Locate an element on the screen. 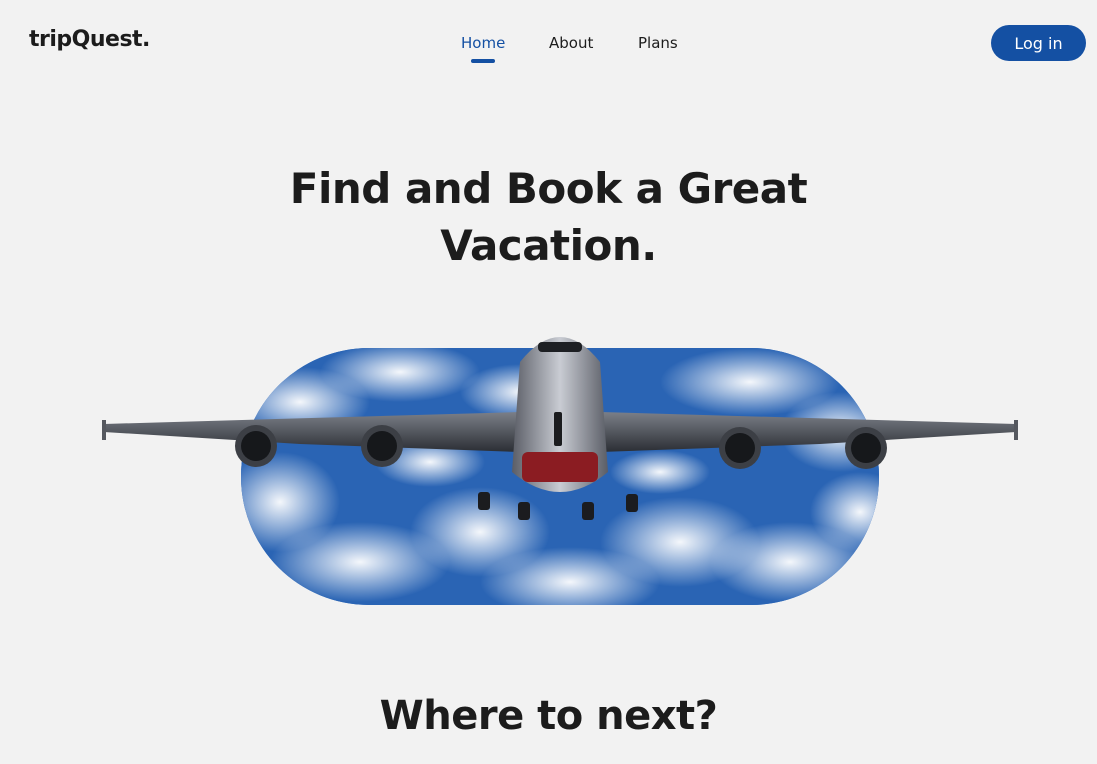  section-title: Where to next? is located at coordinates (548, 716).